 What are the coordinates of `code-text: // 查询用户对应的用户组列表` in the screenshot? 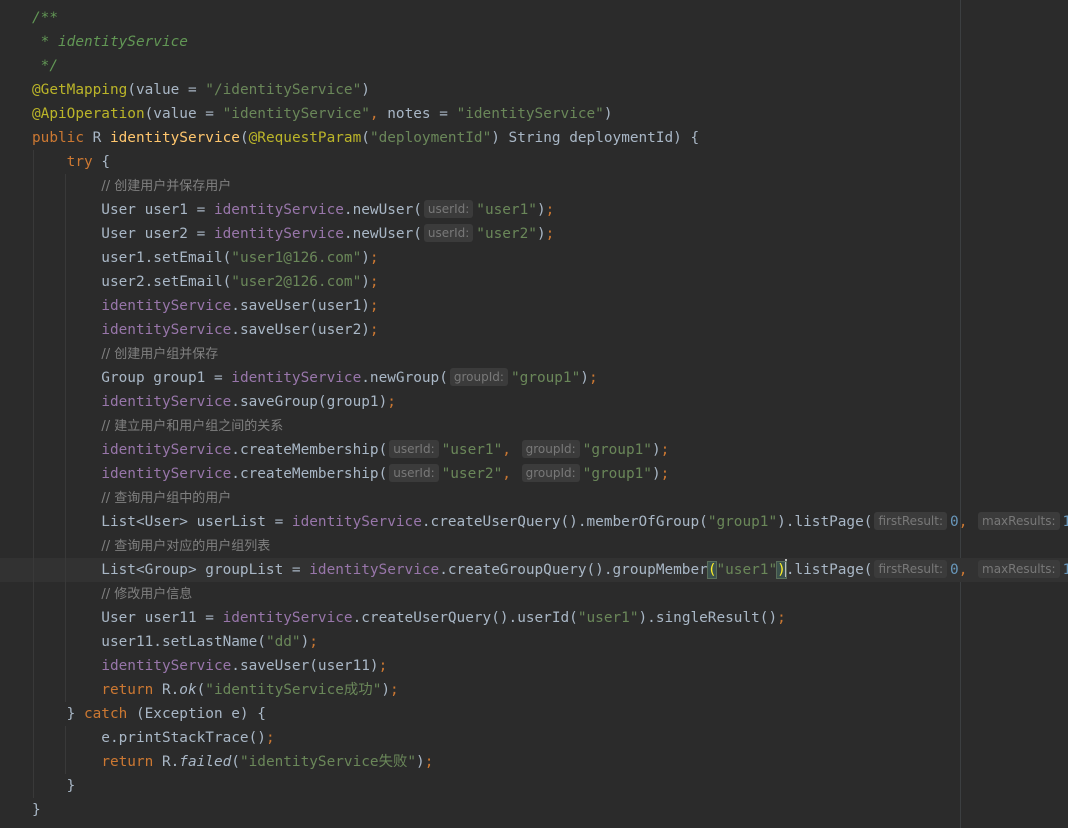 It's located at (151, 546).